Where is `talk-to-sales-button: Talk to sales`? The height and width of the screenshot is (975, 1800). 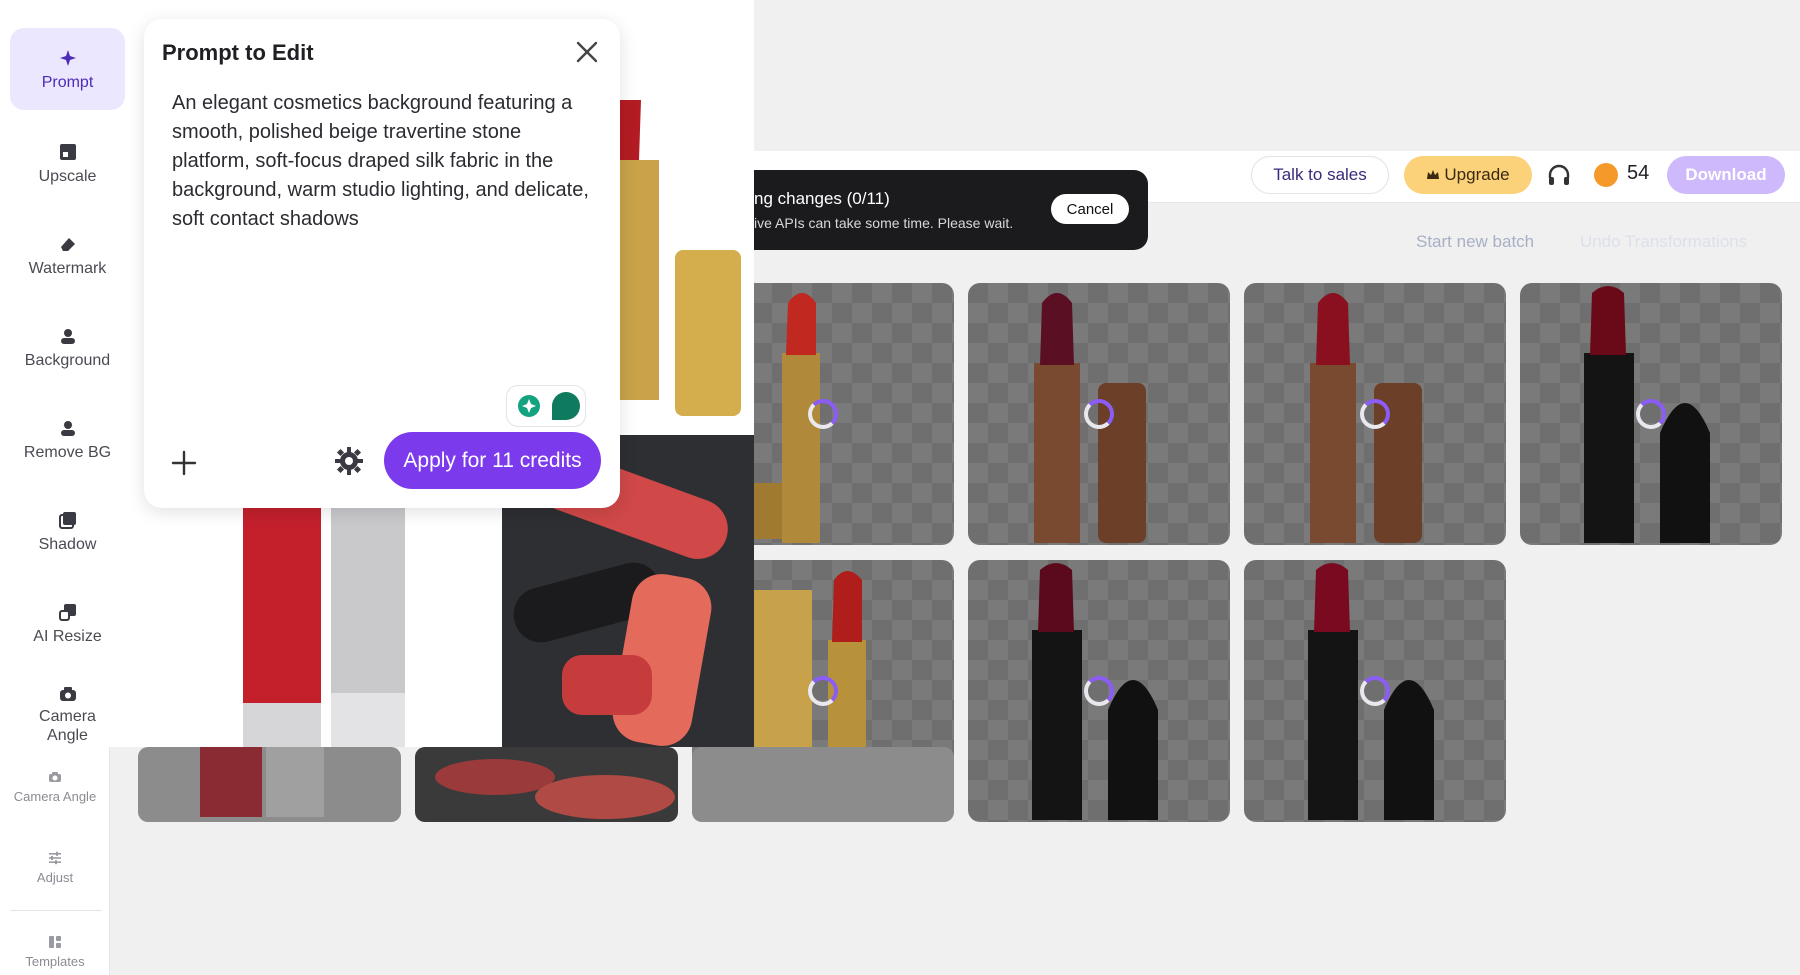
talk-to-sales-button: Talk to sales is located at coordinates (1320, 175).